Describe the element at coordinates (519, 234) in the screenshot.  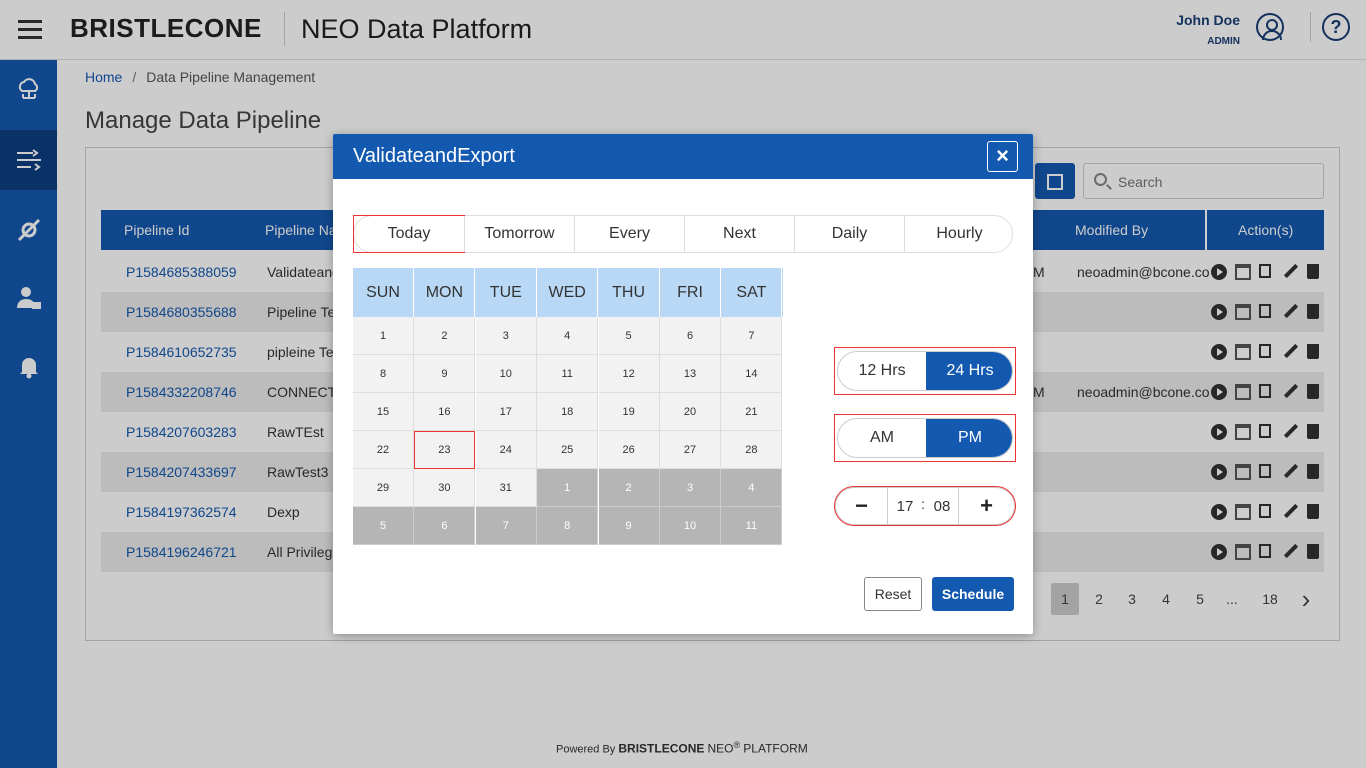
I see `tab-tomorrow: Tomorrow` at that location.